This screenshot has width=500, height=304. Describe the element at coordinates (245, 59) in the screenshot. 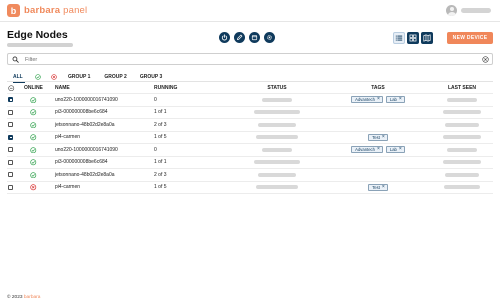

I see `filter-input` at that location.